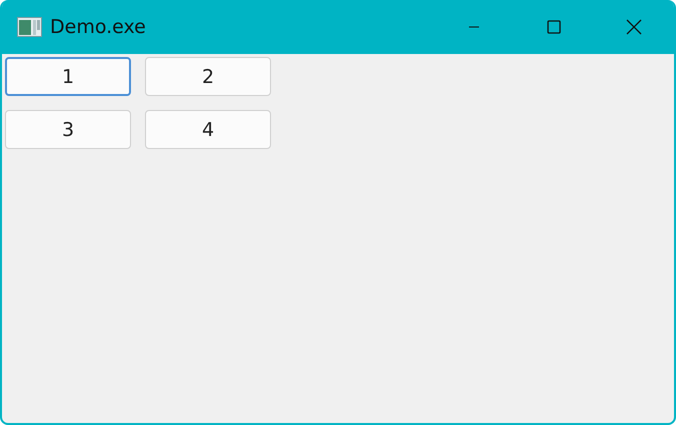  I want to click on number-button: 4, so click(208, 129).